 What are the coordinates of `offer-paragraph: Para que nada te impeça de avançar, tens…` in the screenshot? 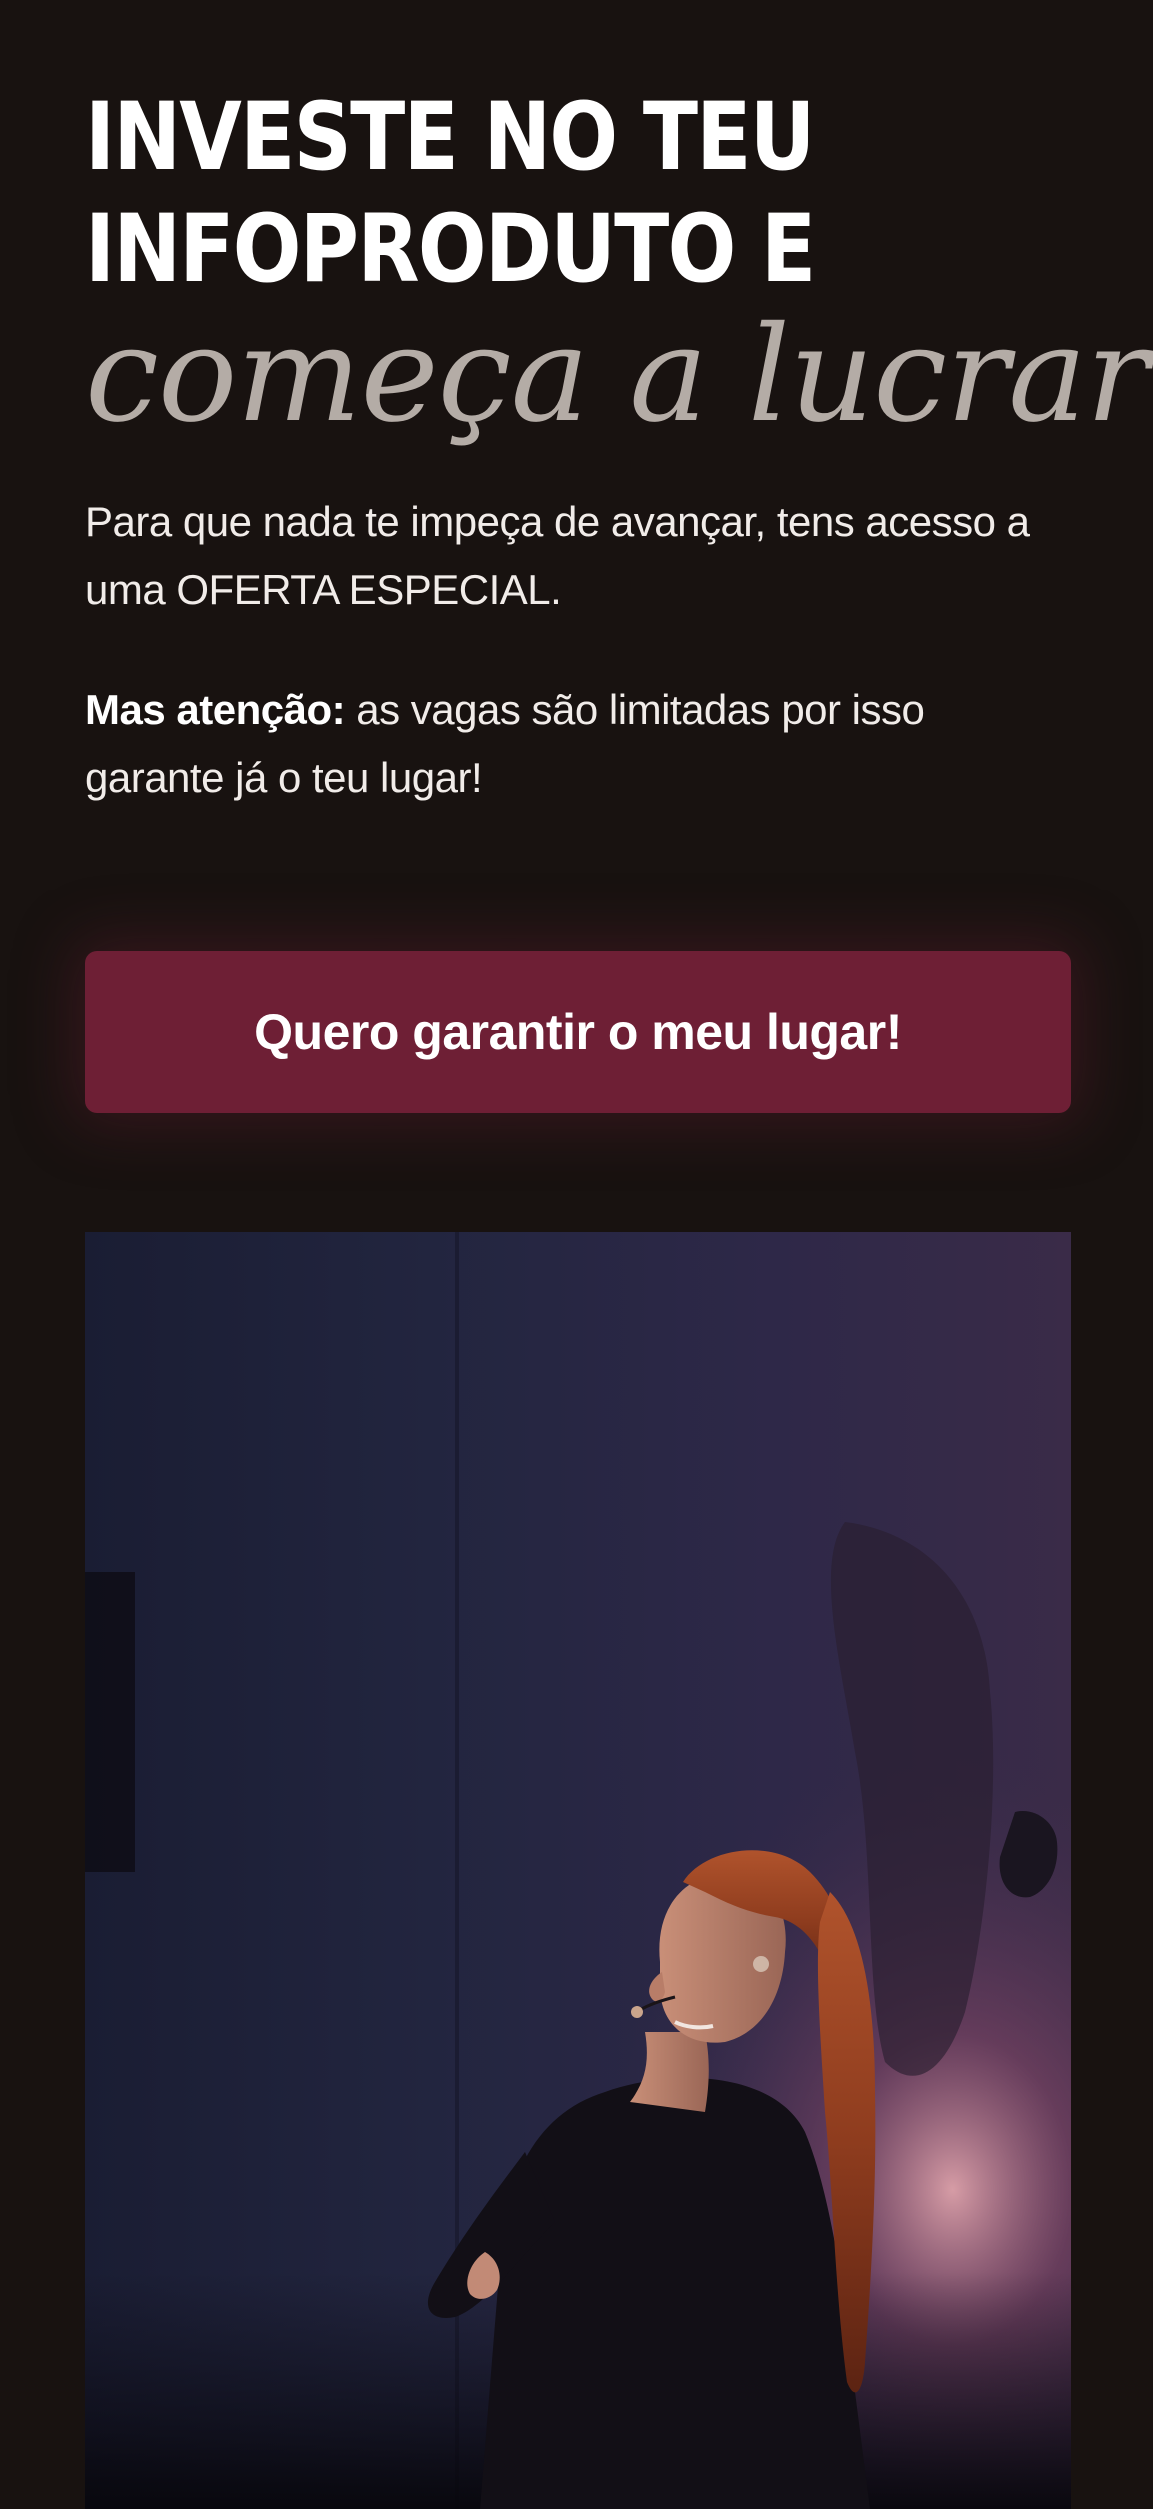 It's located at (557, 555).